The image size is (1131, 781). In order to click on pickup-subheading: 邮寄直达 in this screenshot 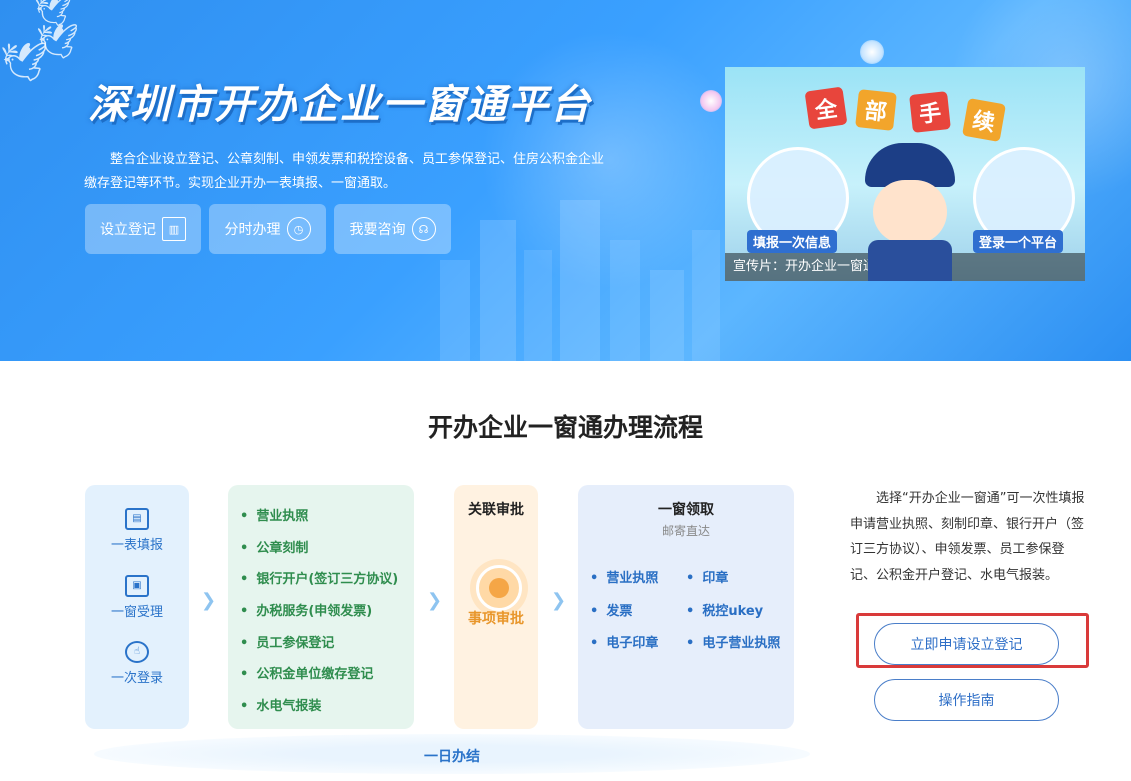, I will do `click(685, 531)`.